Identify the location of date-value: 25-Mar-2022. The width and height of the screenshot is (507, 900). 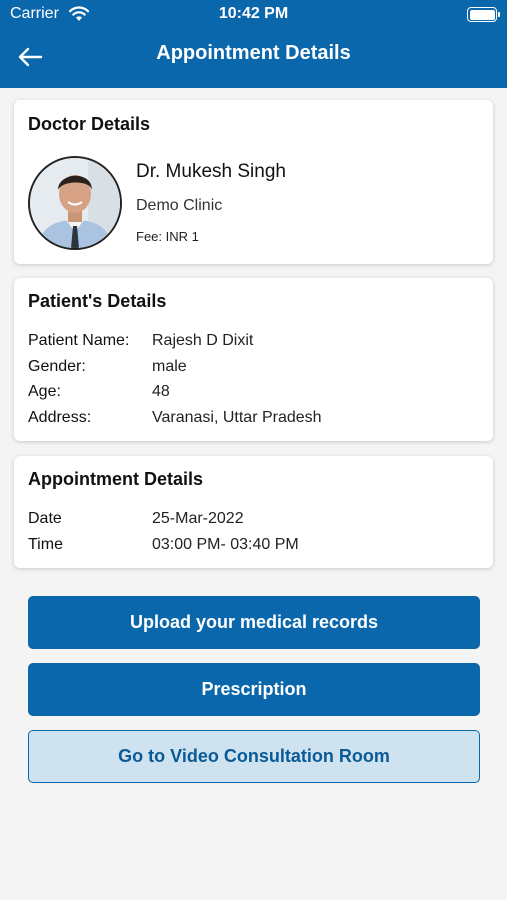
(198, 518).